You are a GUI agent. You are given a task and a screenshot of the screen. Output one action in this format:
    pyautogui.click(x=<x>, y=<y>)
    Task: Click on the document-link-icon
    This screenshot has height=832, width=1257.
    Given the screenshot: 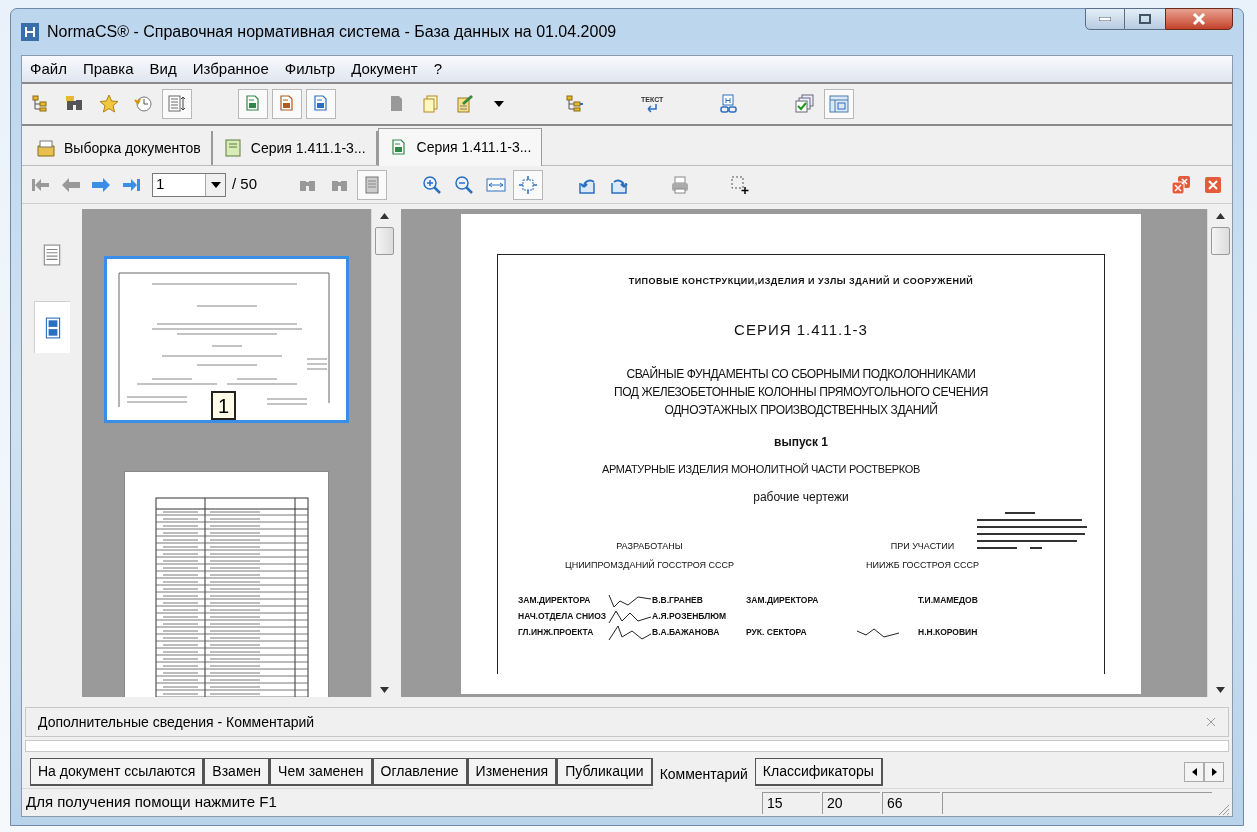 What is the action you would take?
    pyautogui.click(x=729, y=104)
    